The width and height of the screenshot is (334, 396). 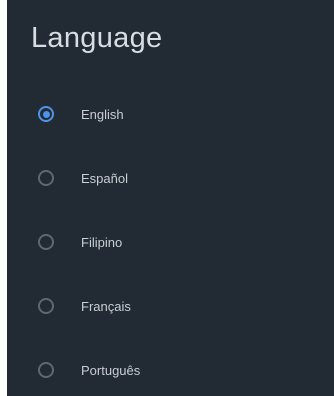 What do you see at coordinates (97, 38) in the screenshot?
I see `dialog-title: Language` at bounding box center [97, 38].